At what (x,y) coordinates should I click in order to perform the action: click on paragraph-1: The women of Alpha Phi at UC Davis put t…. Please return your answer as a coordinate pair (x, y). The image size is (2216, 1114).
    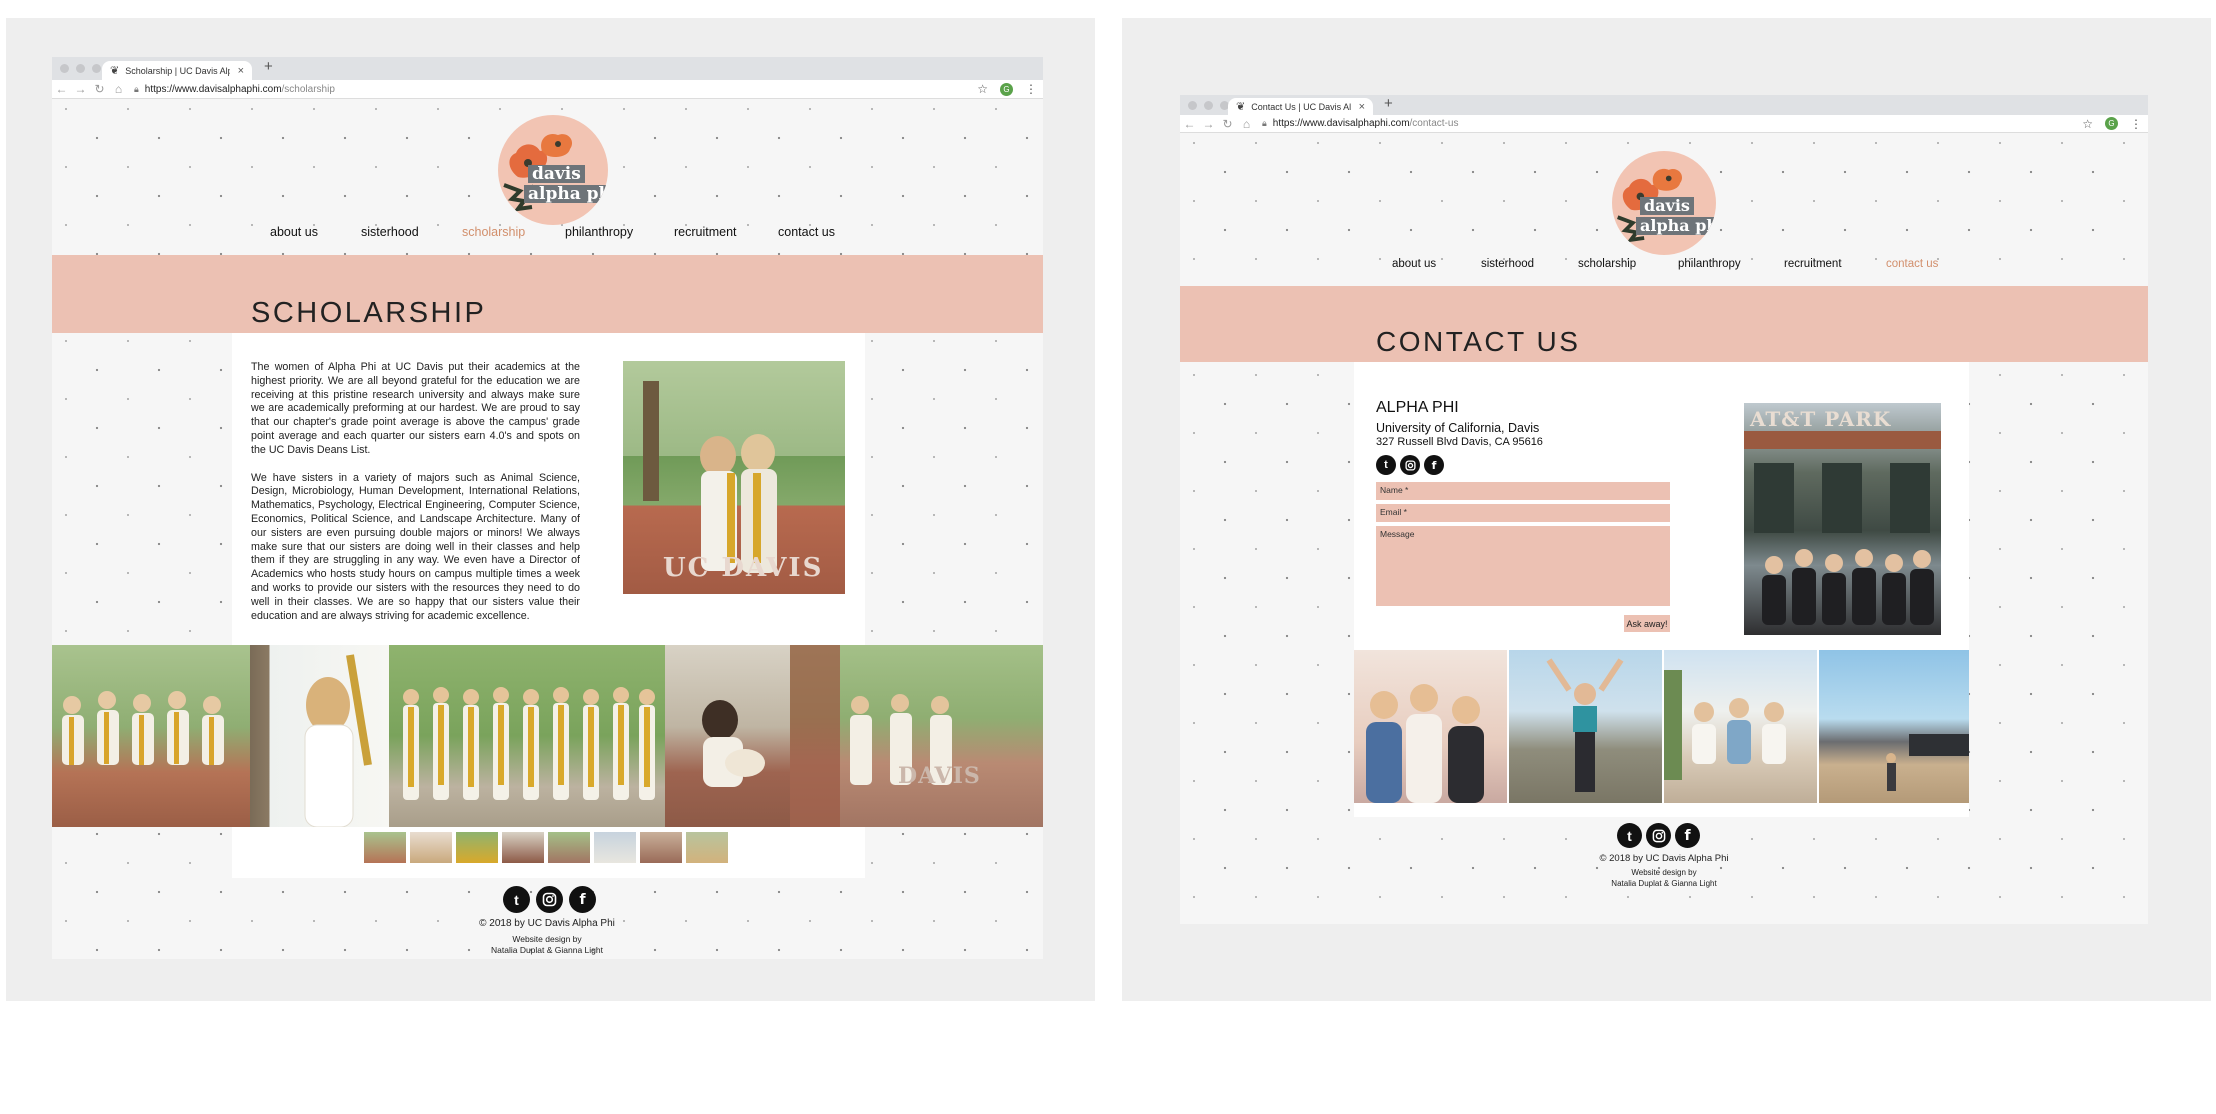
    Looking at the image, I should click on (415, 408).